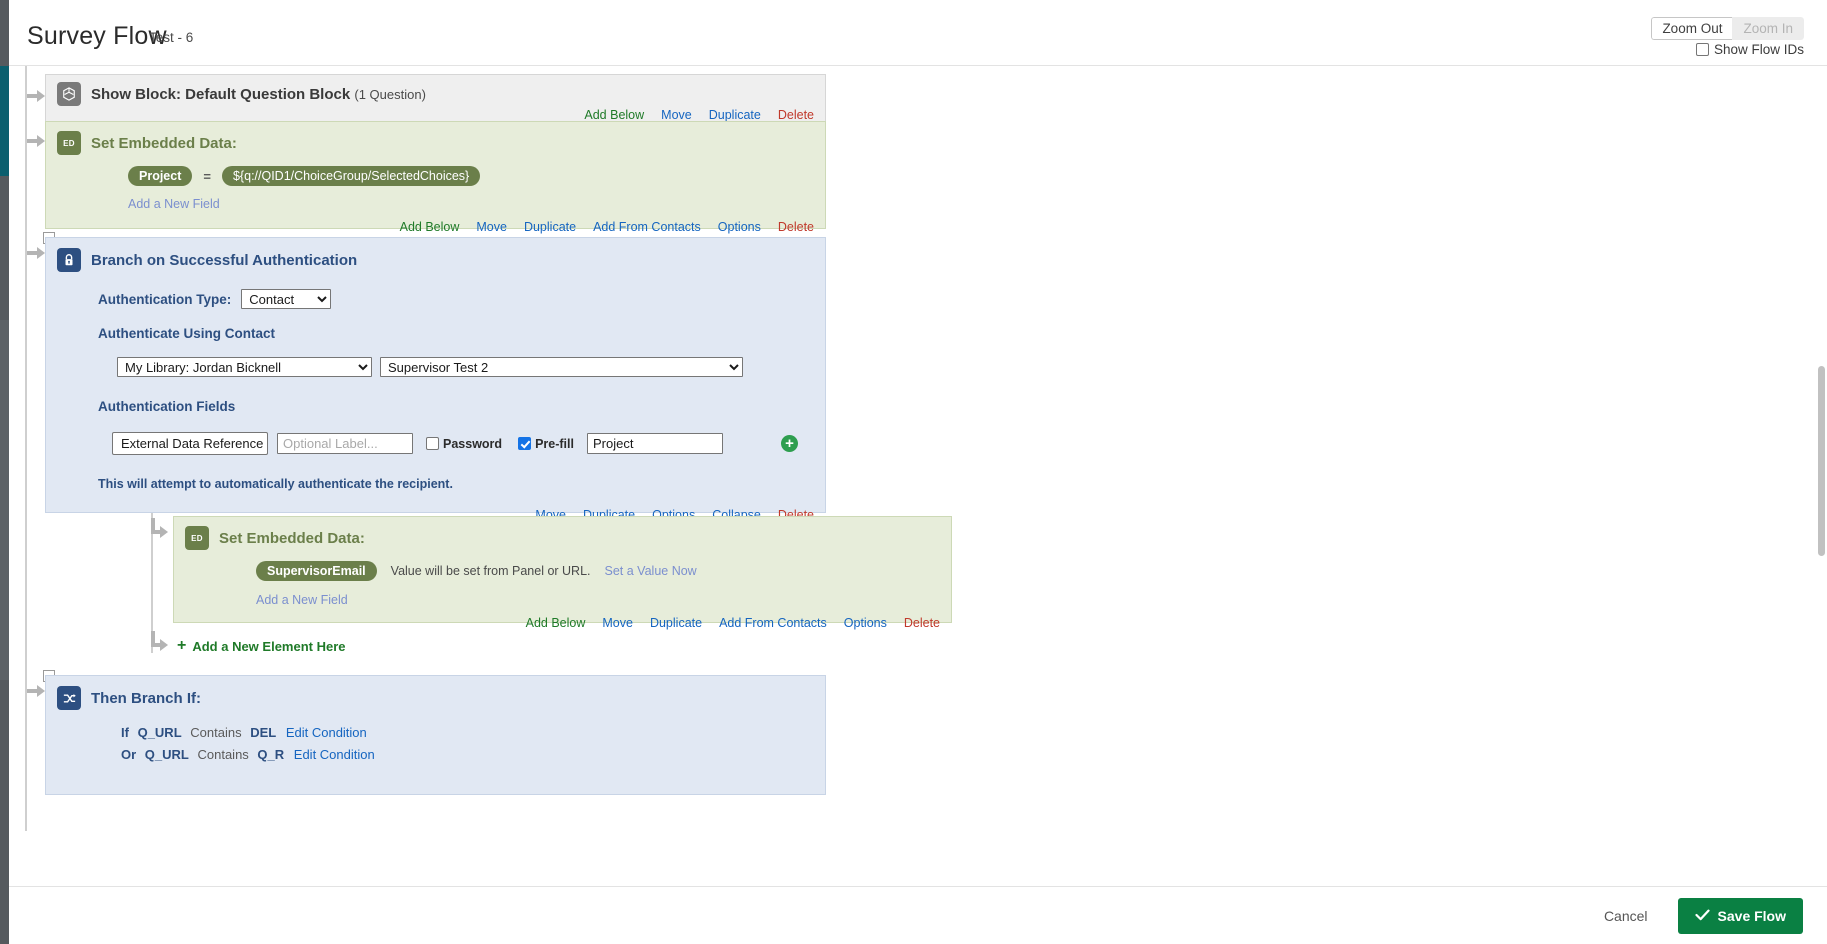 This screenshot has height=944, width=1827. I want to click on show-block-question-count: (1 Question), so click(390, 94).